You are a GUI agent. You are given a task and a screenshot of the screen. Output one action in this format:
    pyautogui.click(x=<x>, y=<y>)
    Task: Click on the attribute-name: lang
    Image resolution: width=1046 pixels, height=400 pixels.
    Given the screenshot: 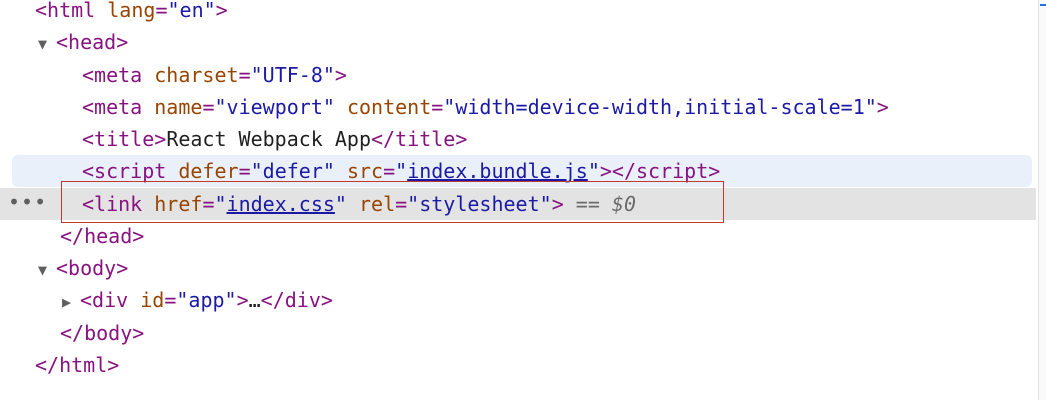 What is the action you would take?
    pyautogui.click(x=131, y=11)
    